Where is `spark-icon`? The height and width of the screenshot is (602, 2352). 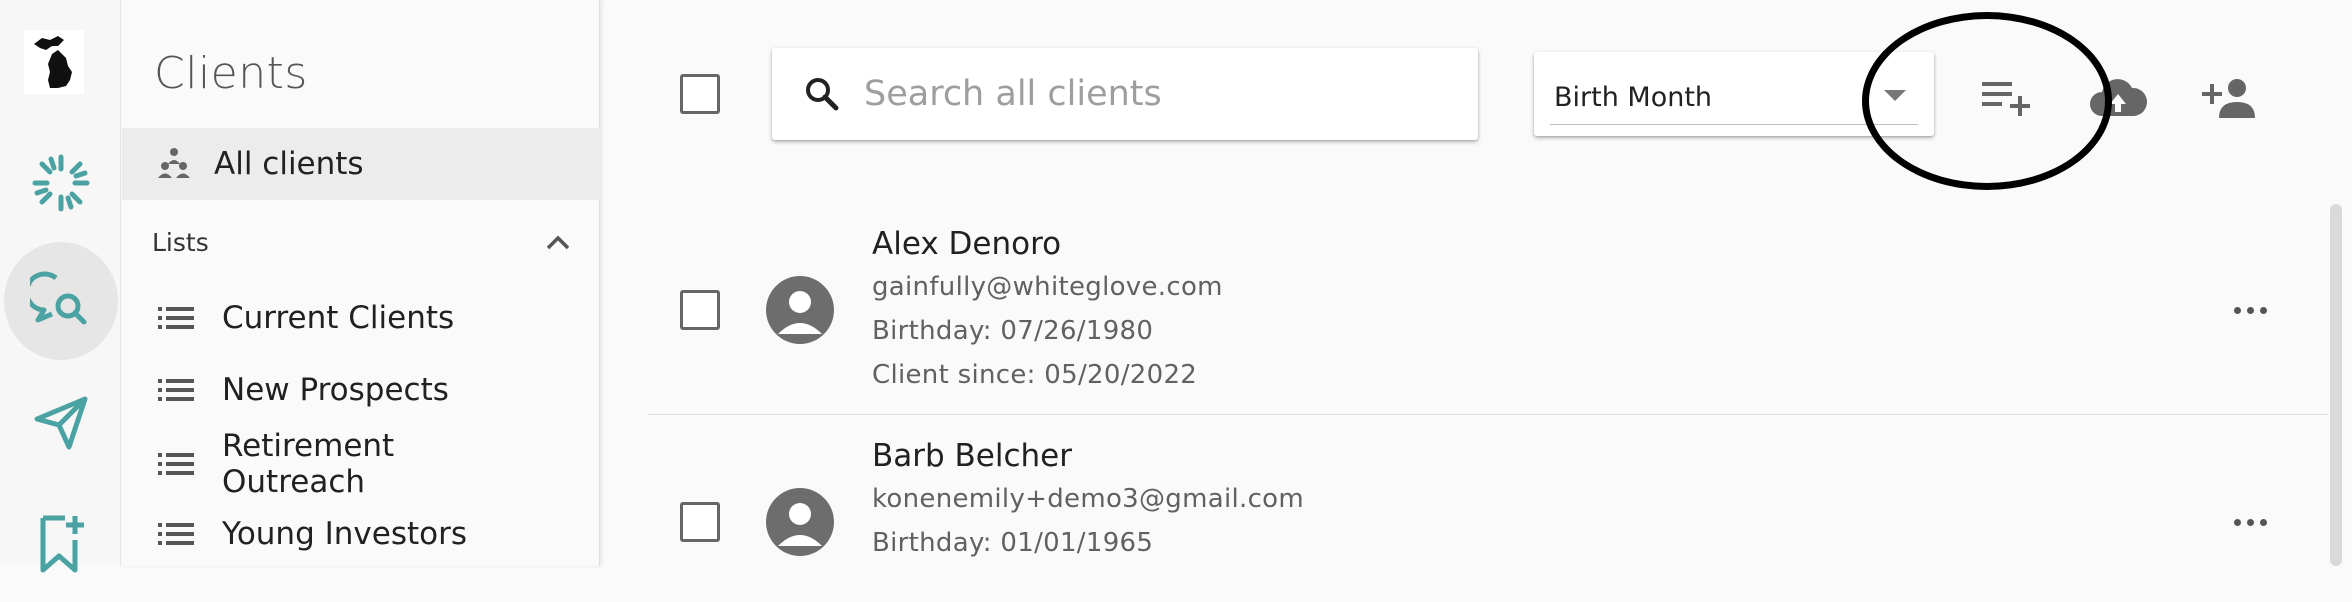
spark-icon is located at coordinates (60, 183).